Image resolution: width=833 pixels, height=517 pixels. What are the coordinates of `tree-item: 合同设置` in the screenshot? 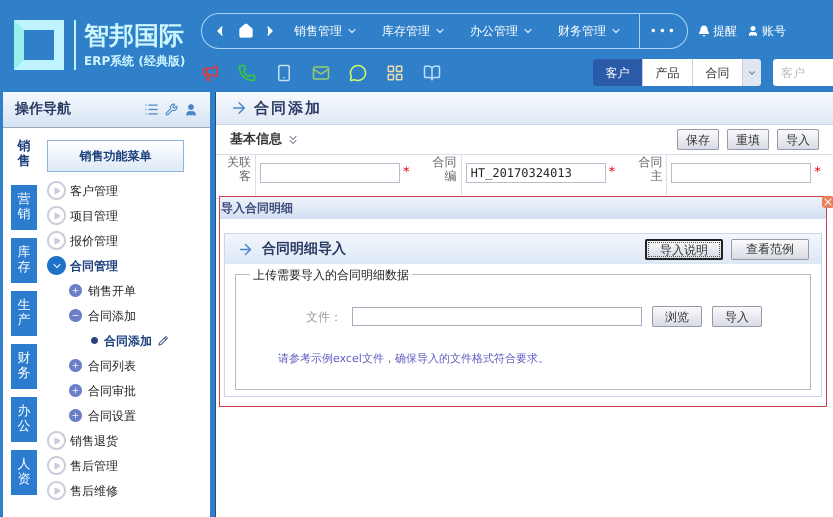 It's located at (112, 415).